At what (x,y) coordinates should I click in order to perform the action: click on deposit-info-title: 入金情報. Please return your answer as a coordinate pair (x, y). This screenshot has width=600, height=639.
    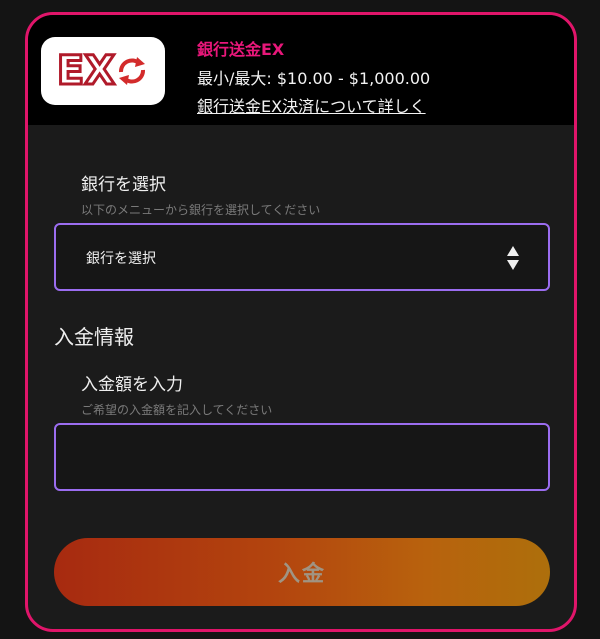
    Looking at the image, I should click on (94, 337).